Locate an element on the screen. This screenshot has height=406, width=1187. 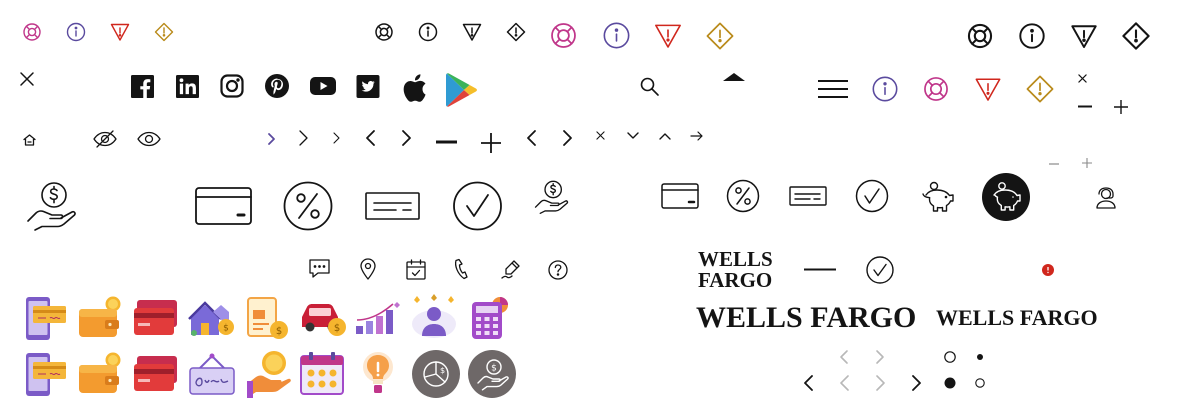
calendar-coins-illustration is located at coordinates (322, 373).